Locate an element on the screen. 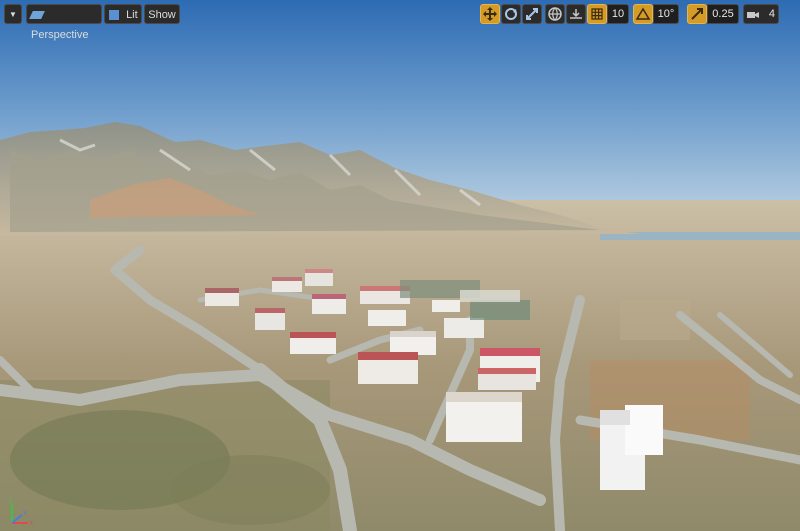 This screenshot has width=800, height=531. rotation-snap-value: 10° is located at coordinates (666, 14).